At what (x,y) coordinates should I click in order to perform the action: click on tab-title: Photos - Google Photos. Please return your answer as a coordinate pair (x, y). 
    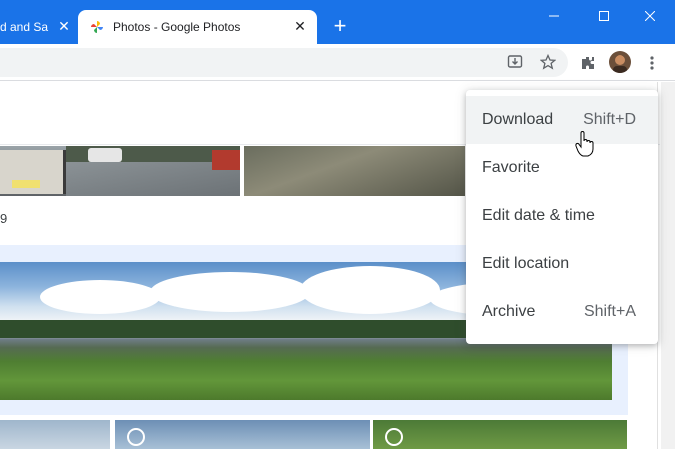
    Looking at the image, I should click on (177, 27).